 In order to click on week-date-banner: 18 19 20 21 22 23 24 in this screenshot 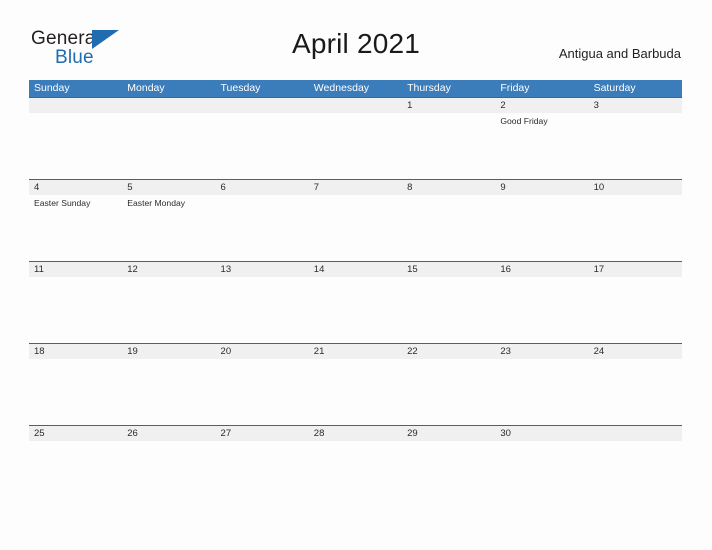, I will do `click(355, 351)`.